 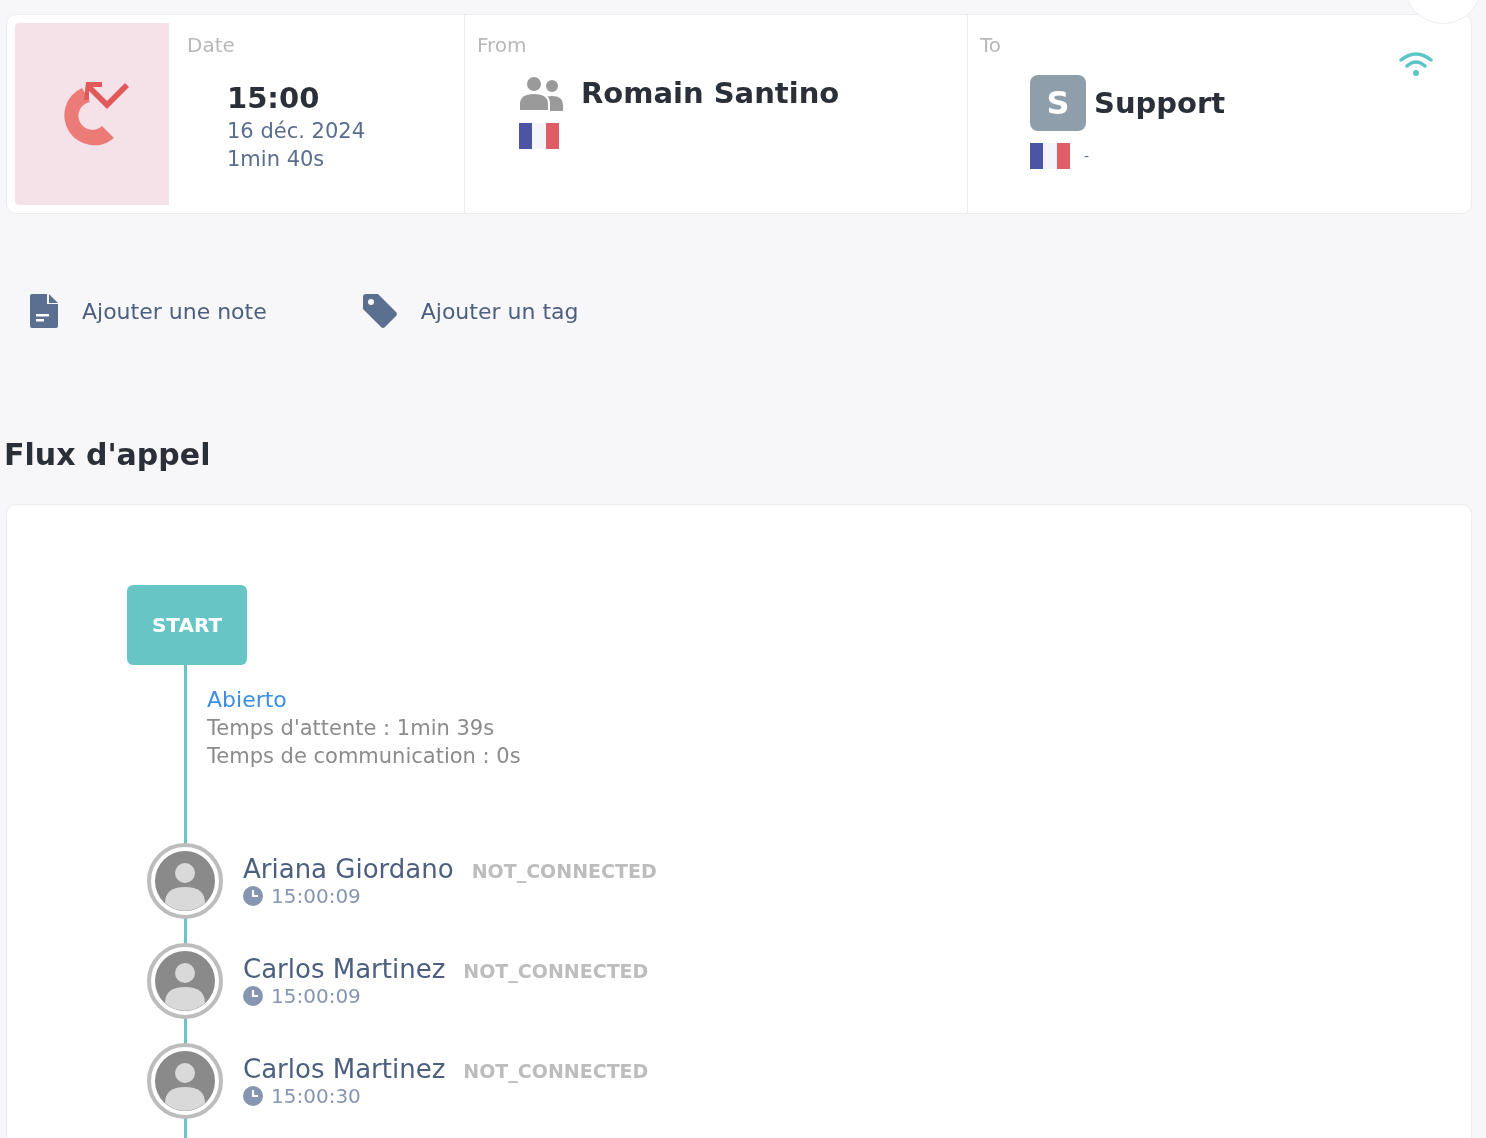 What do you see at coordinates (1416, 64) in the screenshot?
I see `wifi-icon` at bounding box center [1416, 64].